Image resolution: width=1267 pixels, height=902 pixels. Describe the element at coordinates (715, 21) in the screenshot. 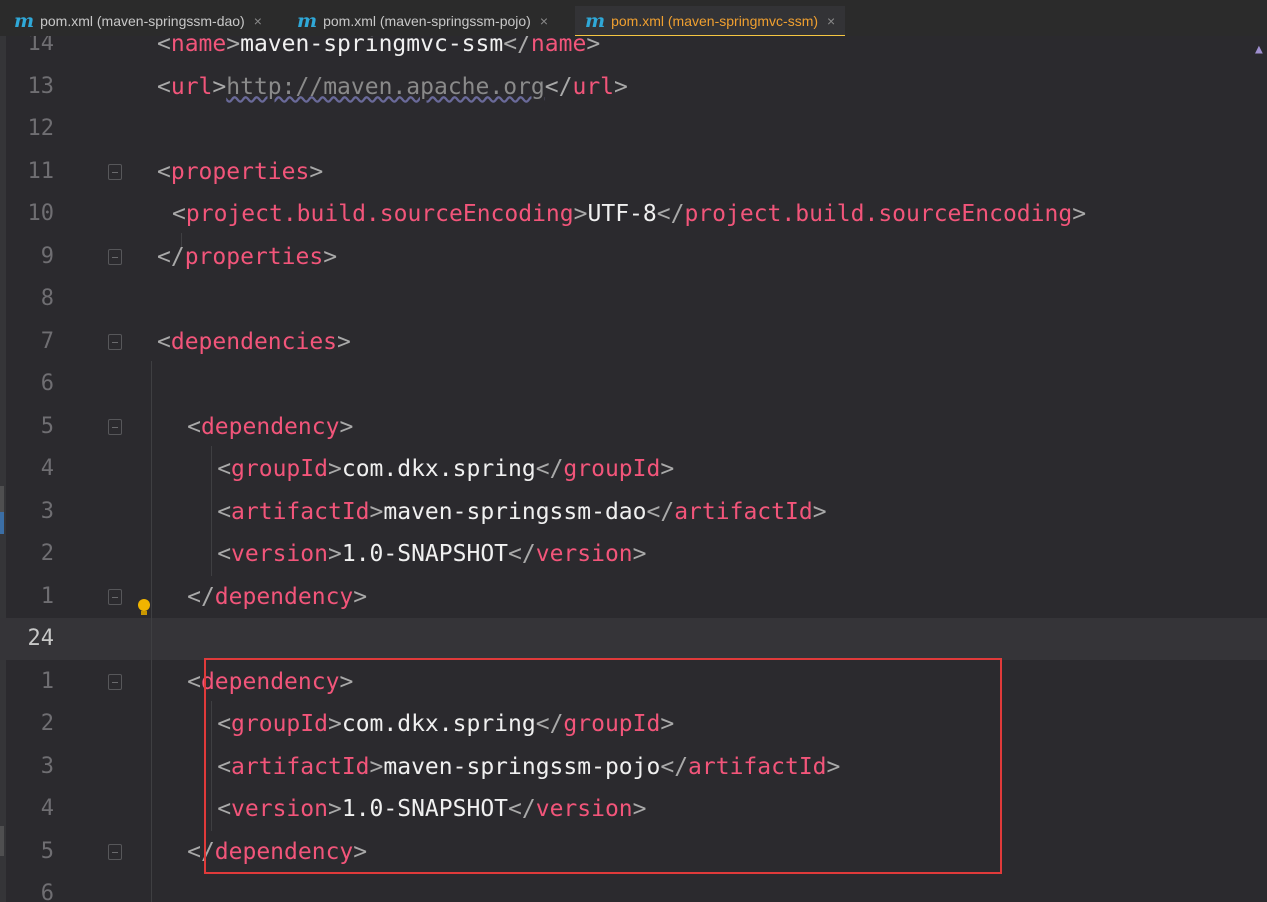

I see `tab-label: pom.xml (maven-springmvc-ssm)` at that location.